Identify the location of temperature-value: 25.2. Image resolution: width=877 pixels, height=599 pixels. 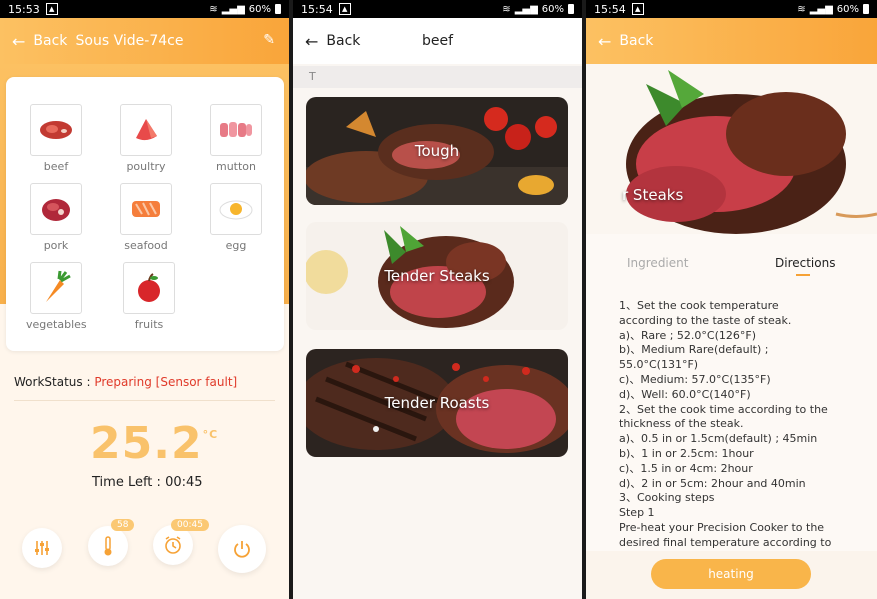
(146, 443).